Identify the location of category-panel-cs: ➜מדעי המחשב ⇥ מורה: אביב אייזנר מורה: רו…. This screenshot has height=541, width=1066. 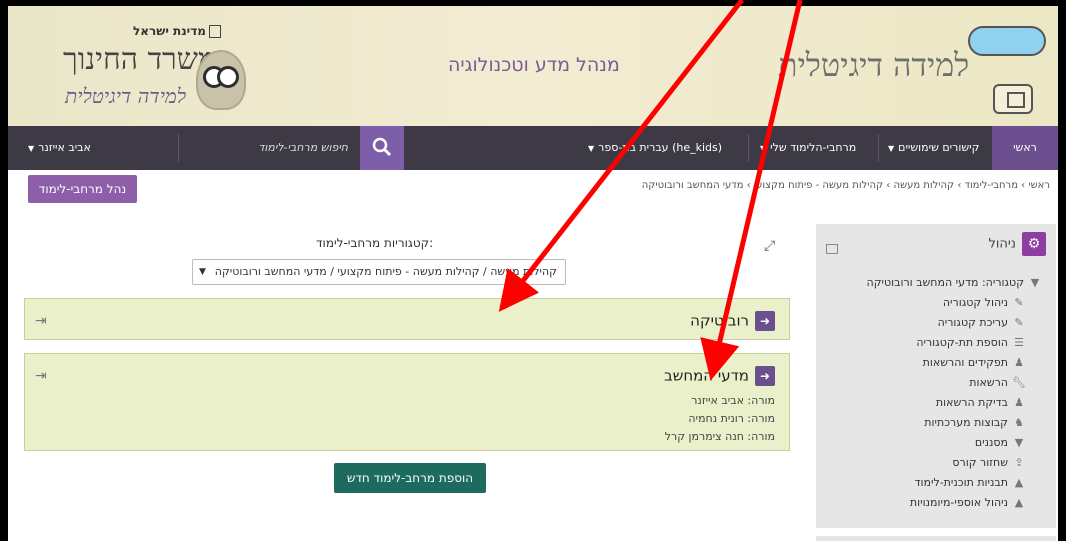
(407, 402).